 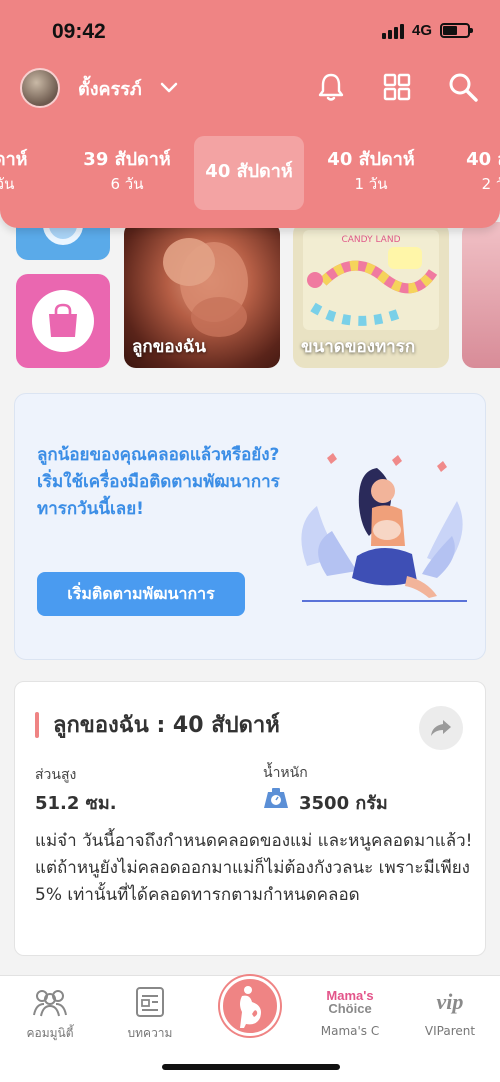 What do you see at coordinates (450, 1001) in the screenshot?
I see `vip-logo: vip` at bounding box center [450, 1001].